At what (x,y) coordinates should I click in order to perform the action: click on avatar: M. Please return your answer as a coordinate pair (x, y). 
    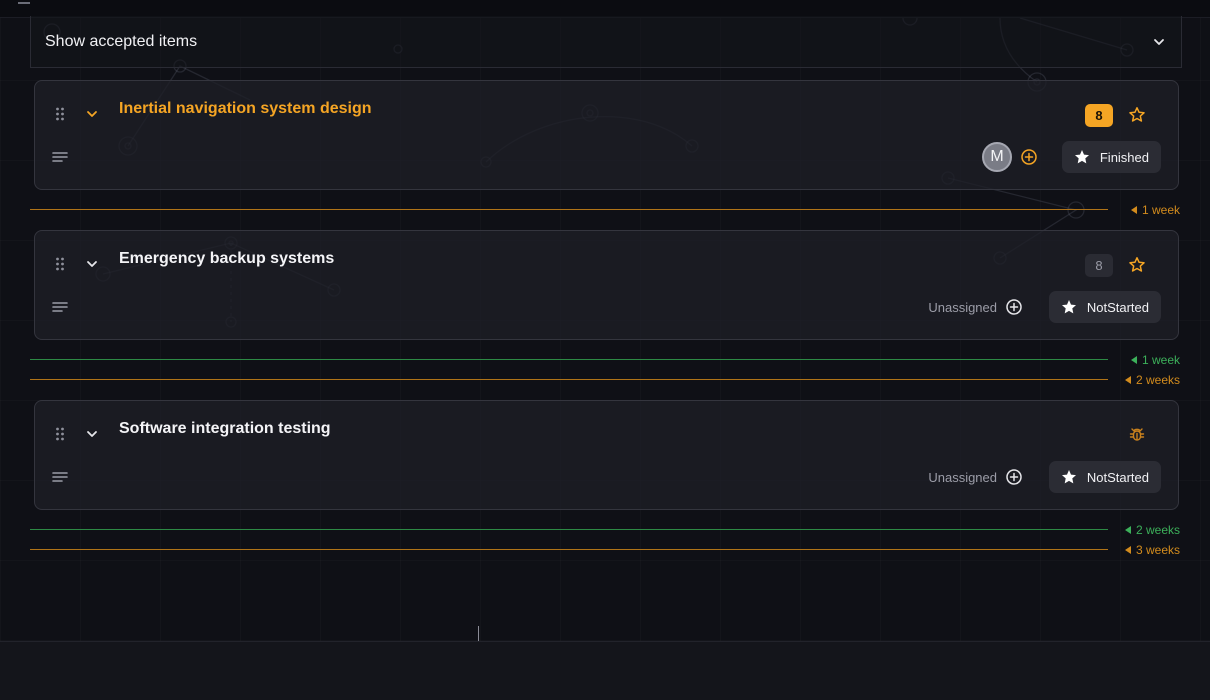
    Looking at the image, I should click on (997, 157).